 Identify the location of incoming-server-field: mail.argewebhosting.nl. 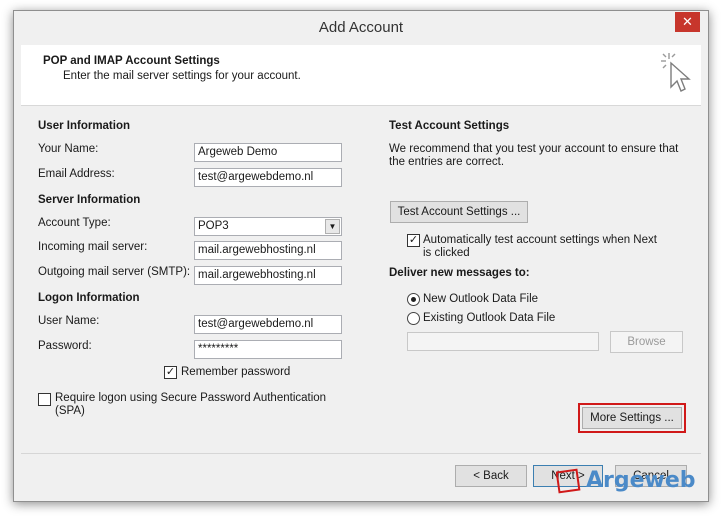
(268, 250).